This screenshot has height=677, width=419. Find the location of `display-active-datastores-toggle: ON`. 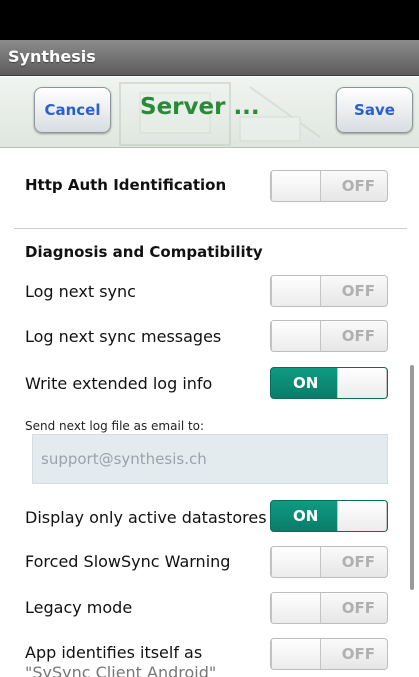

display-active-datastores-toggle: ON is located at coordinates (329, 516).